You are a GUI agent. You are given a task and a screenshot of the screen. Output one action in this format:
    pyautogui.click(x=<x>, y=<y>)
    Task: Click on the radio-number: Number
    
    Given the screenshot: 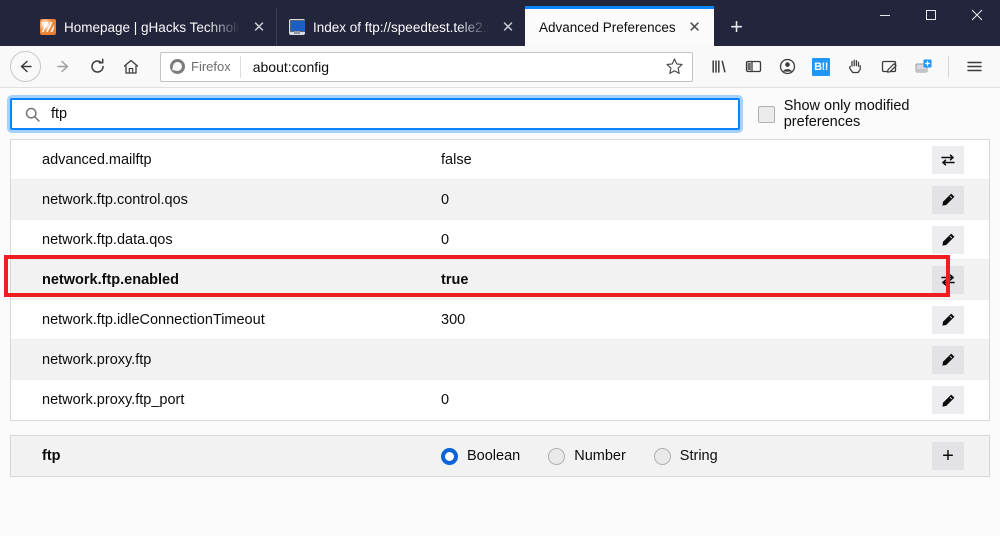 What is the action you would take?
    pyautogui.click(x=587, y=456)
    